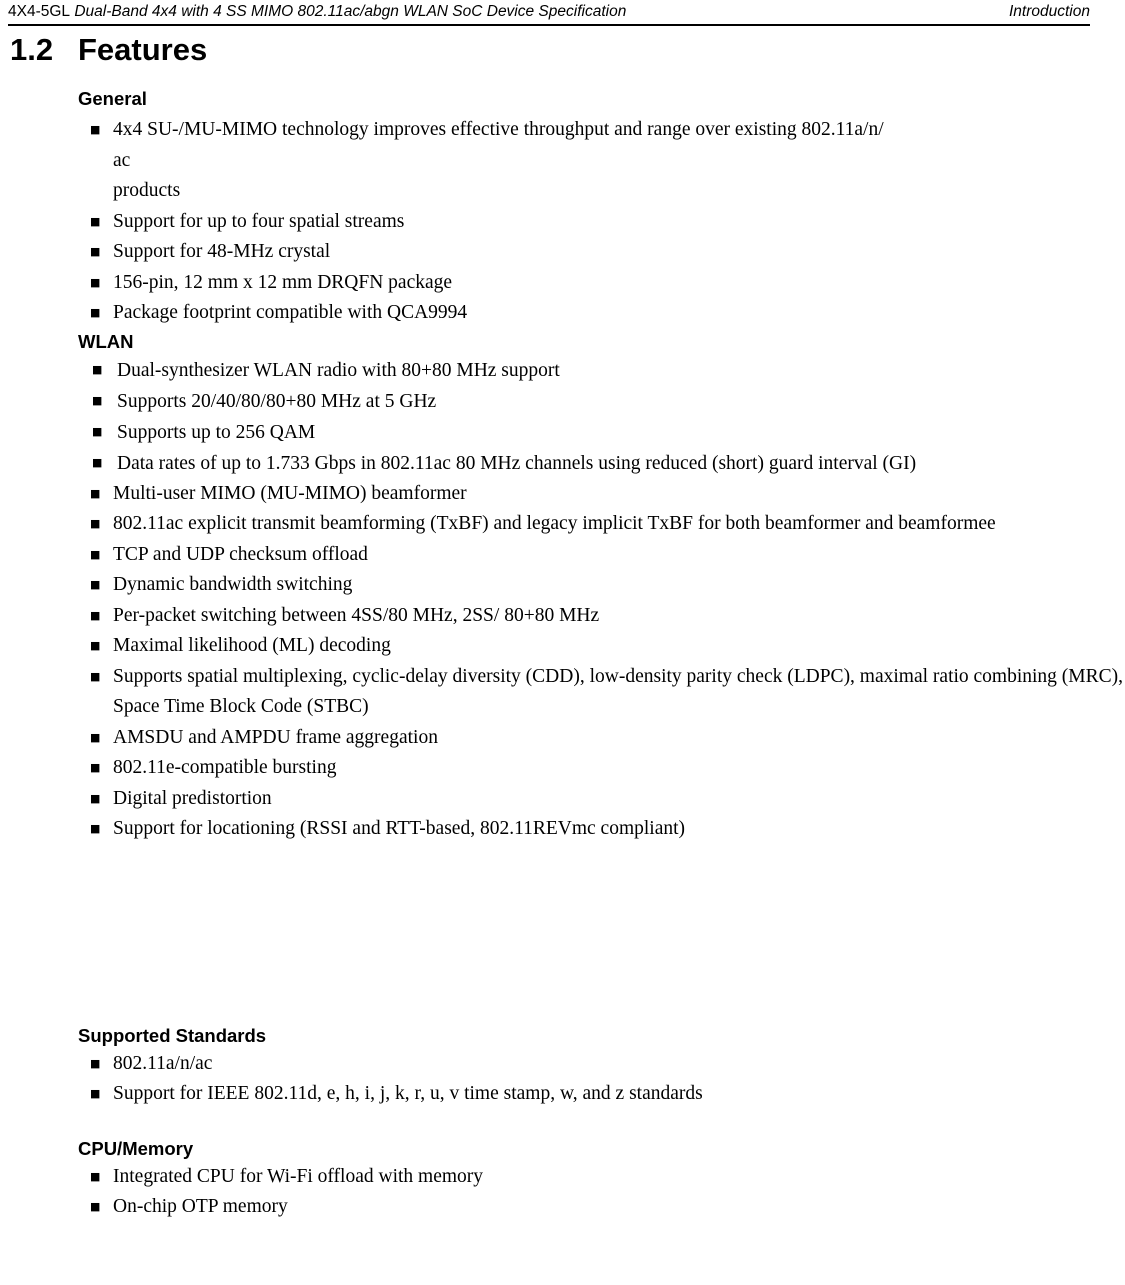 This screenshot has height=1285, width=1125. What do you see at coordinates (225, 767) in the screenshot?
I see `list-item-text: 802.11e-compatible bursting` at bounding box center [225, 767].